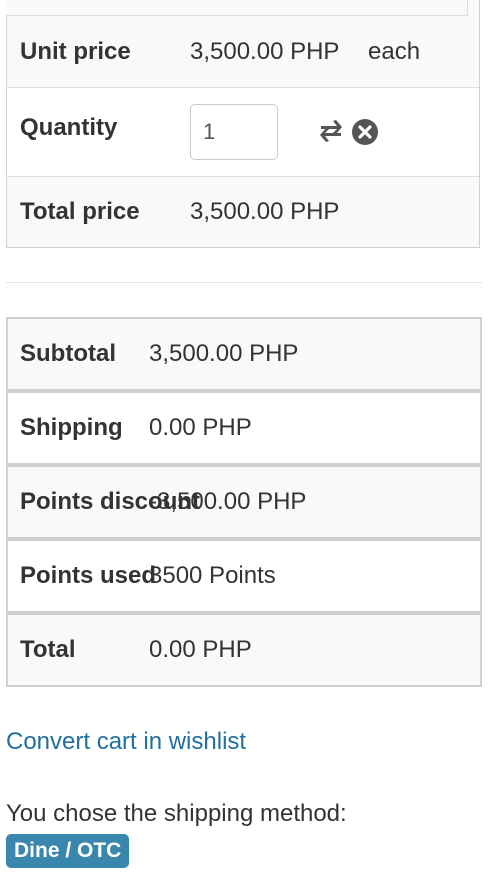 This screenshot has height=882, width=490. I want to click on total-value: 0.00 PHP, so click(200, 649).